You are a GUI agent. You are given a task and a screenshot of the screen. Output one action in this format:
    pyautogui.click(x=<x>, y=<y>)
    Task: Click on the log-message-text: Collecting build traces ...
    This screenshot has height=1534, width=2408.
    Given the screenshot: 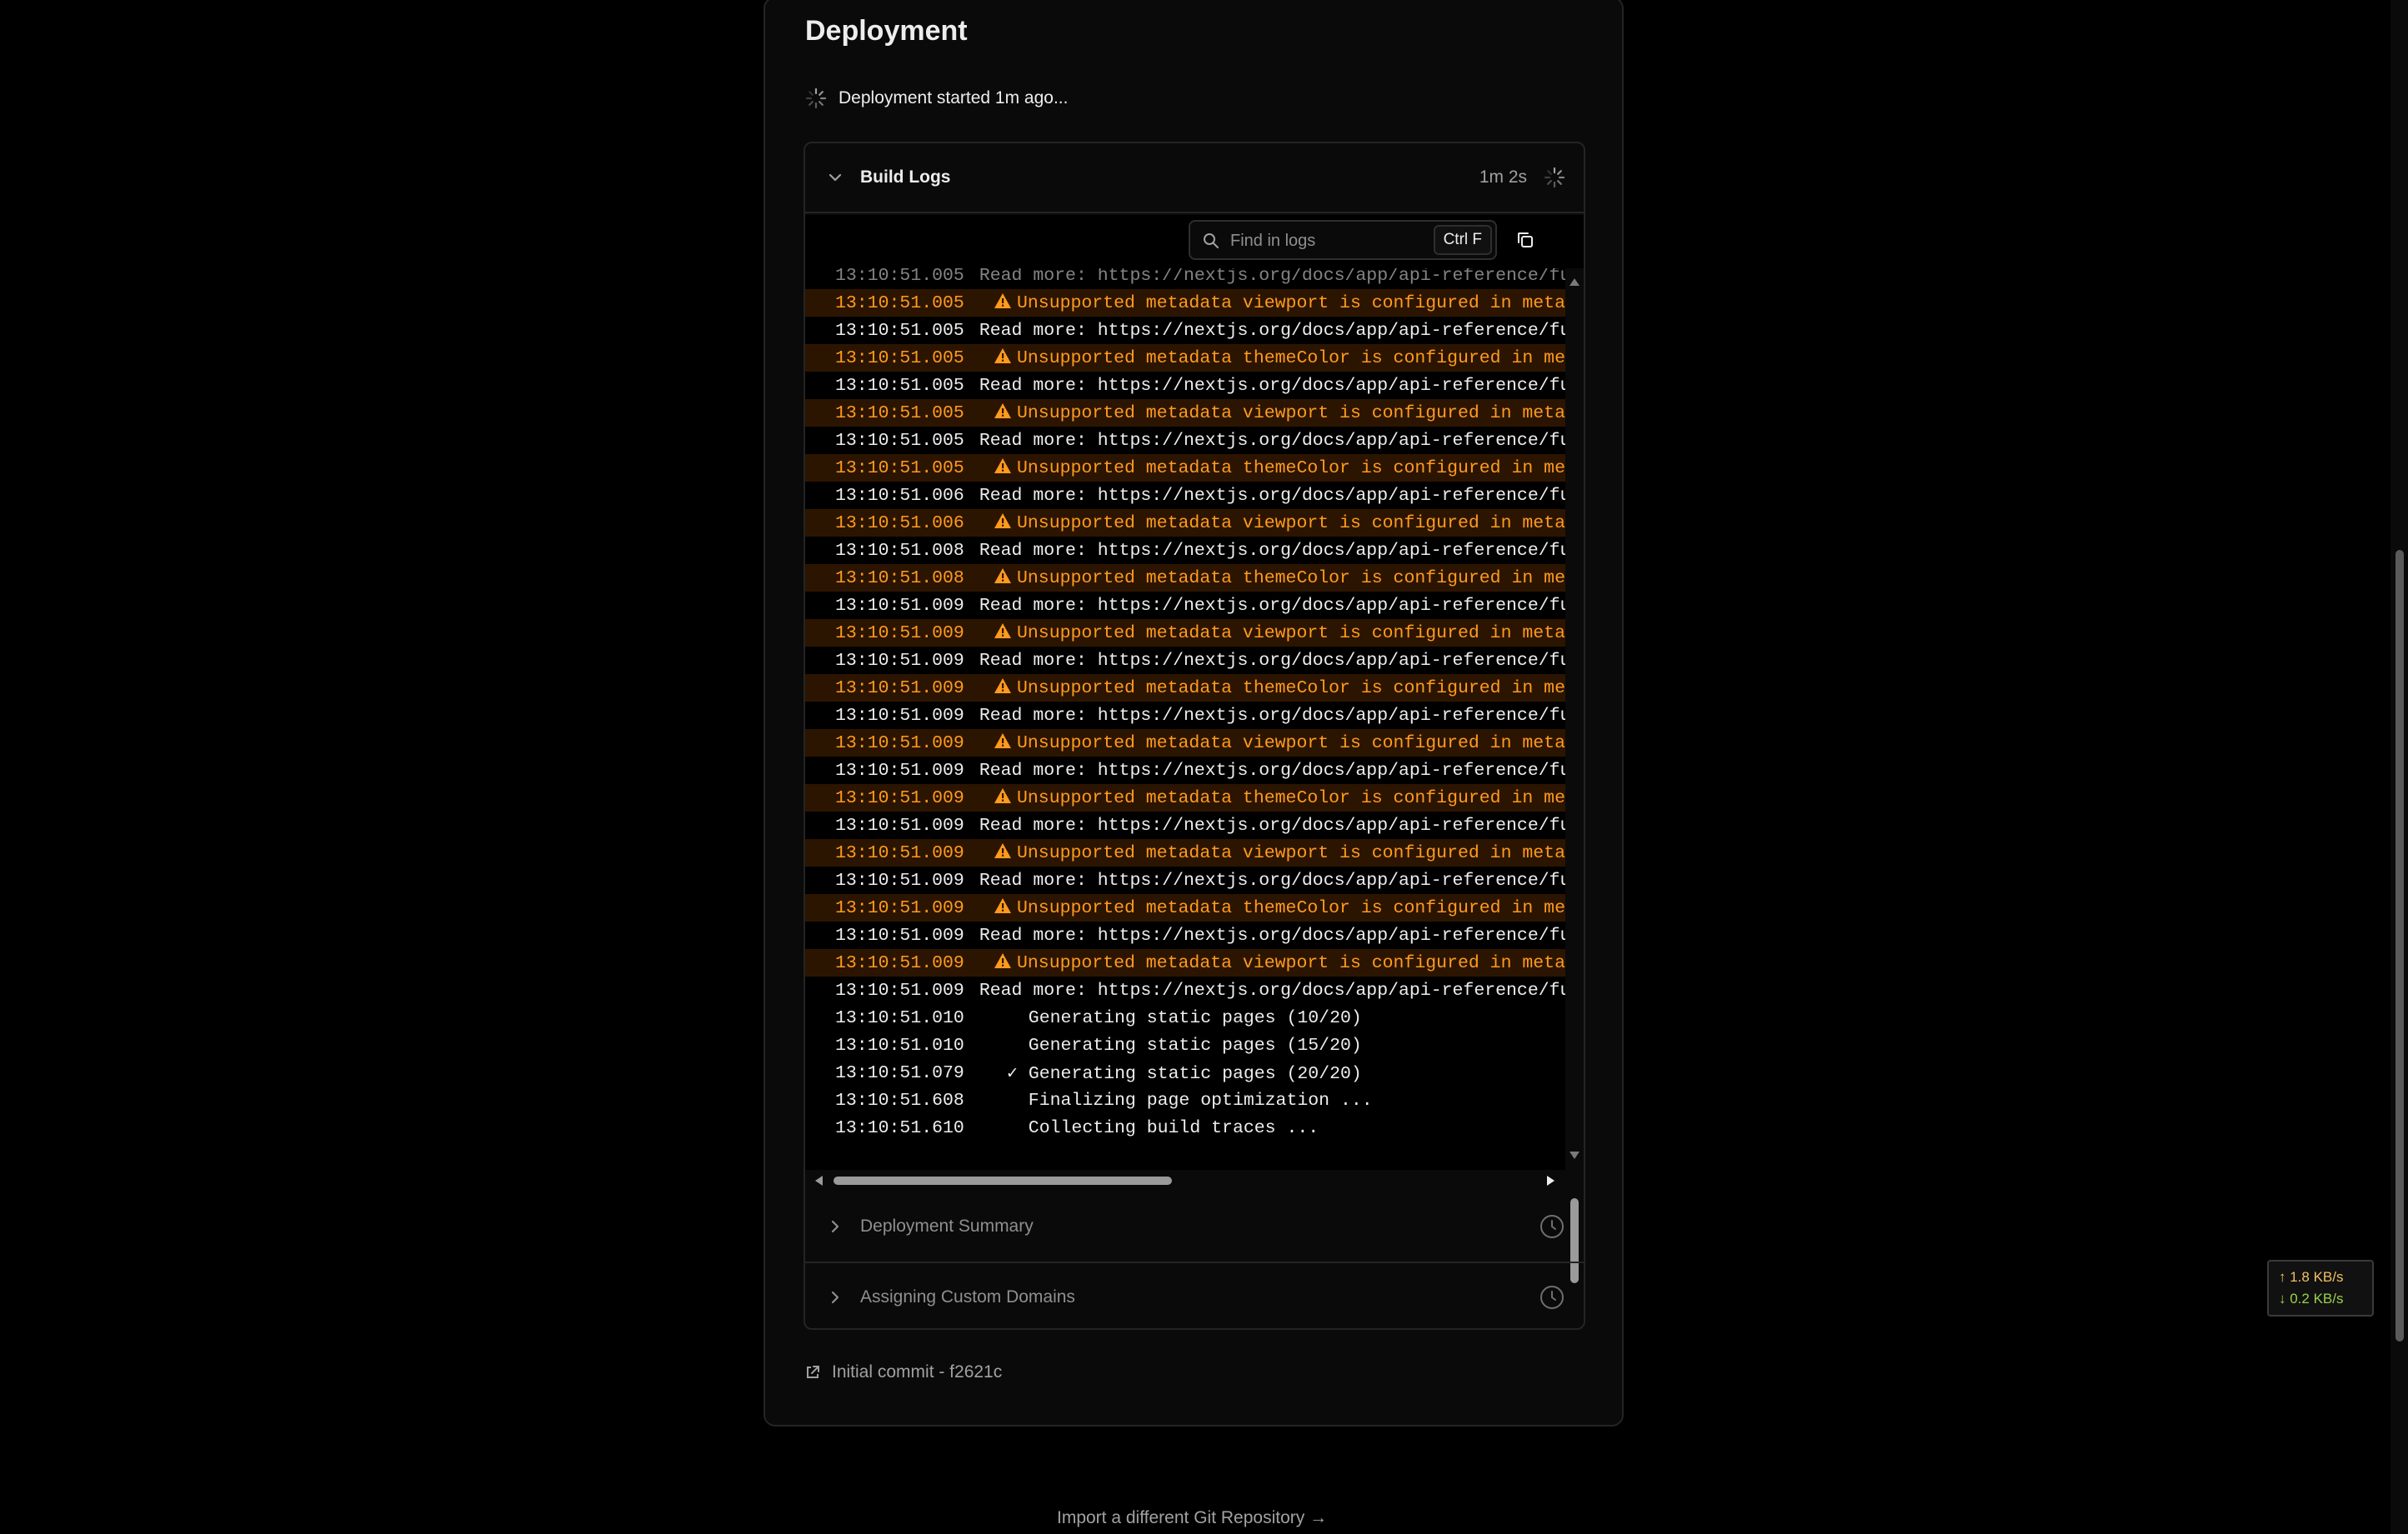 What is the action you would take?
    pyautogui.click(x=1163, y=1127)
    